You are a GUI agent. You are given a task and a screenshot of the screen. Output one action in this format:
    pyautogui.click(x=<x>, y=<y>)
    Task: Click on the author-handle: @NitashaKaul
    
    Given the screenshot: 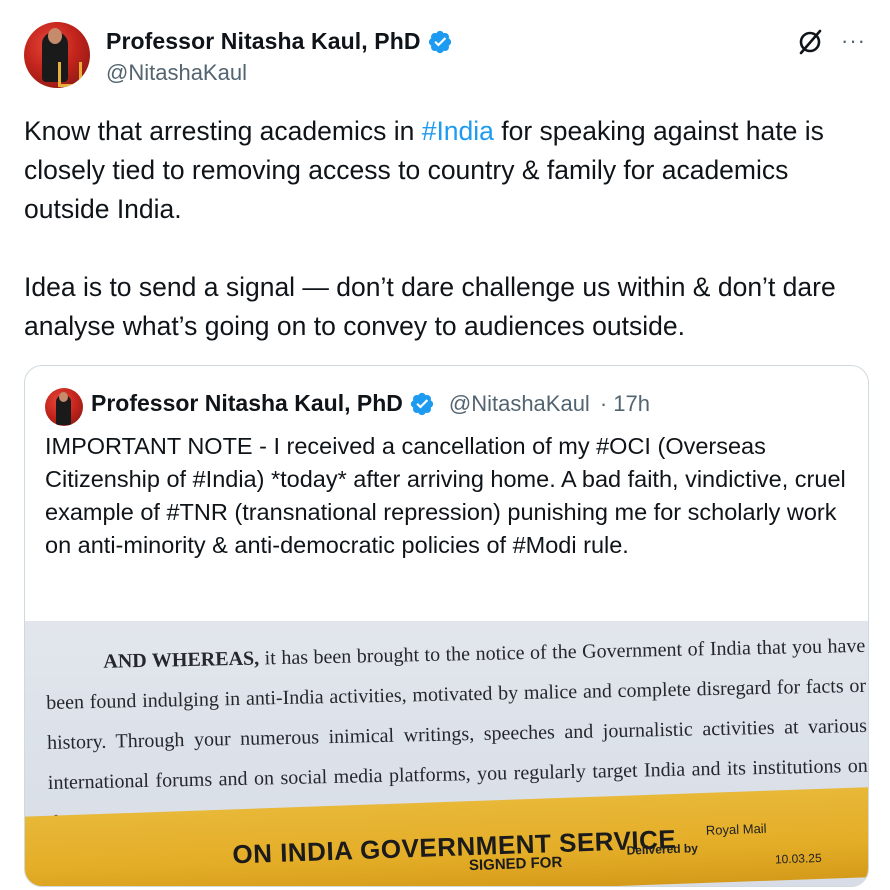 What is the action you would take?
    pyautogui.click(x=176, y=73)
    